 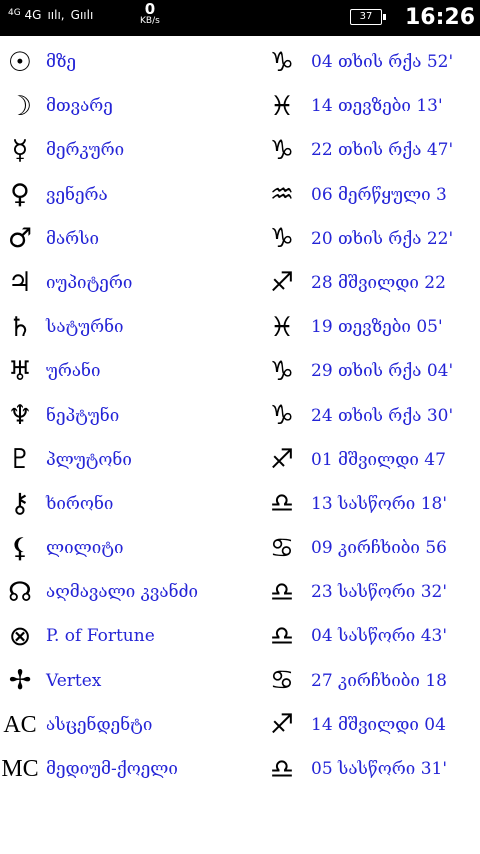 I want to click on chiron-icon: ⚷, so click(x=20, y=504).